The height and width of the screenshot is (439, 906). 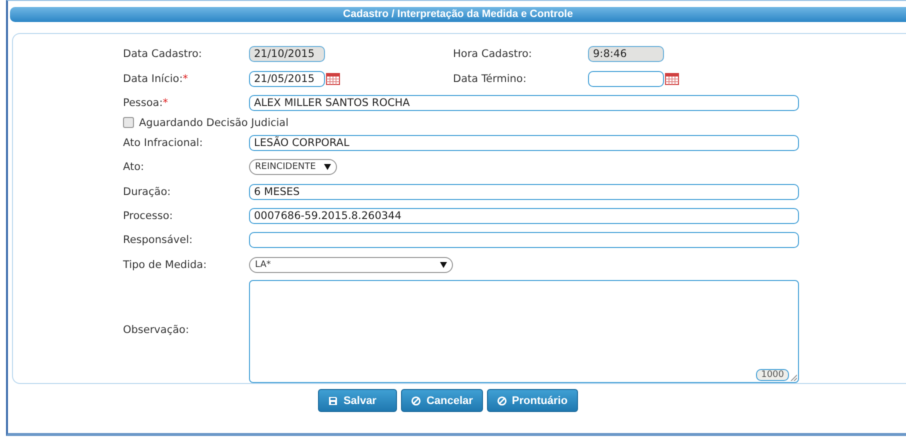 What do you see at coordinates (626, 54) in the screenshot?
I see `readonly-field: 9:8:46` at bounding box center [626, 54].